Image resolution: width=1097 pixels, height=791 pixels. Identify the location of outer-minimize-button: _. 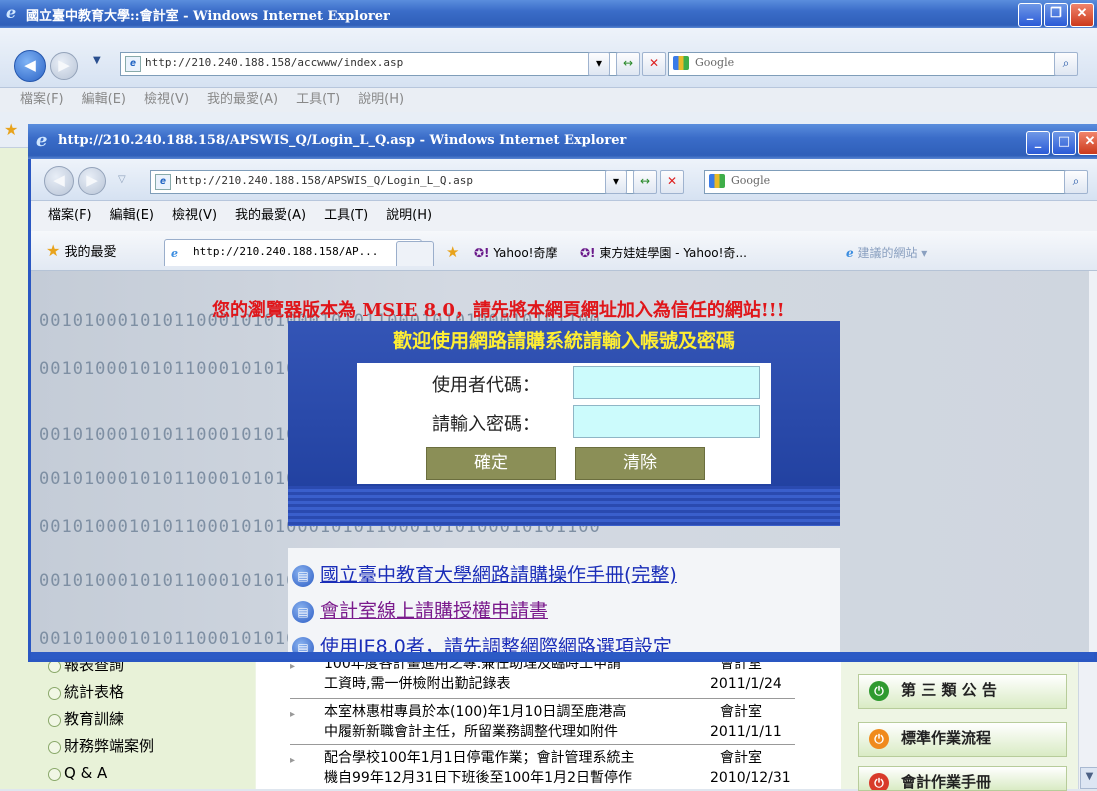
(1030, 15).